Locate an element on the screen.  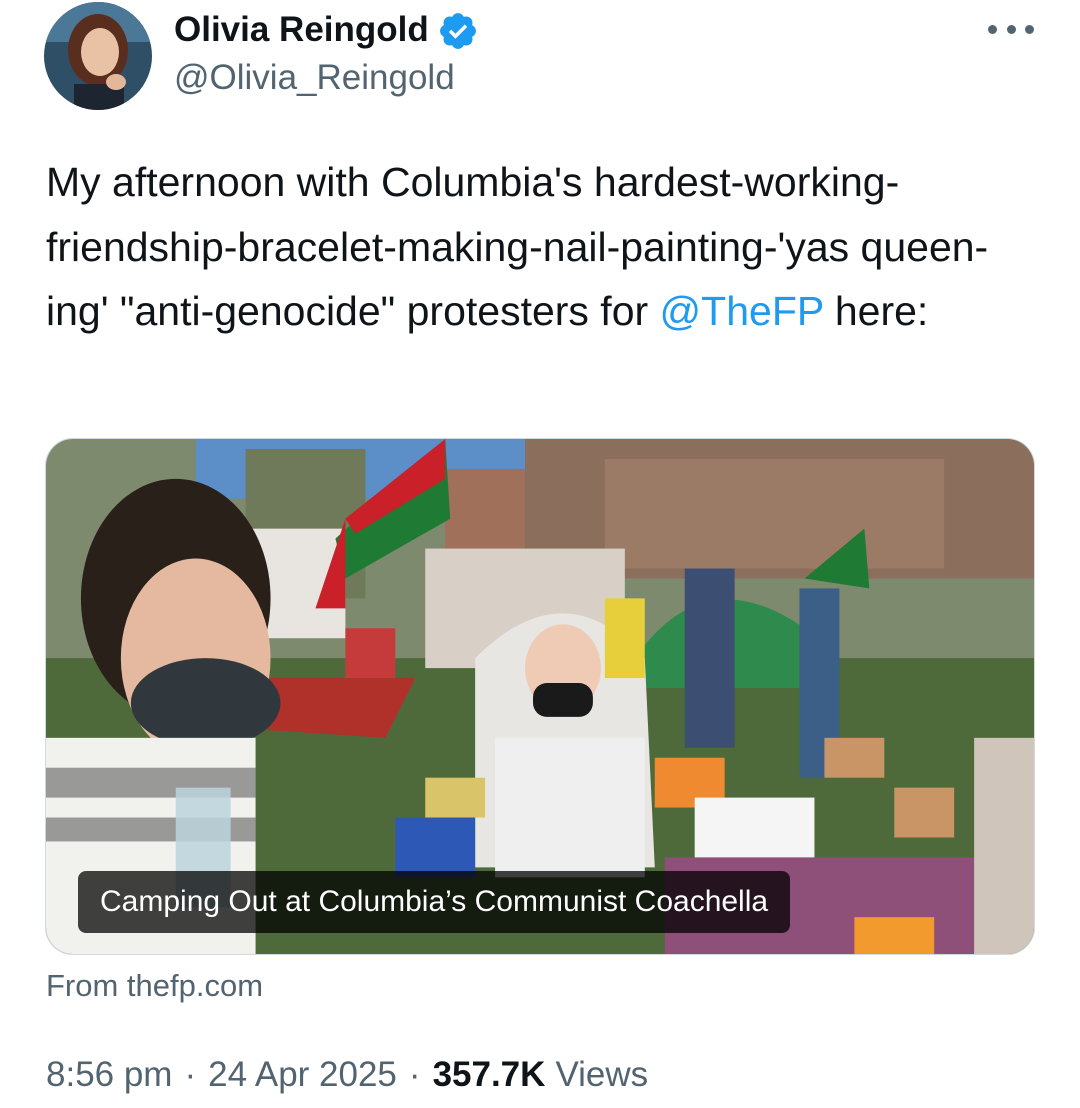
verified-badge-icon is located at coordinates (457, 31).